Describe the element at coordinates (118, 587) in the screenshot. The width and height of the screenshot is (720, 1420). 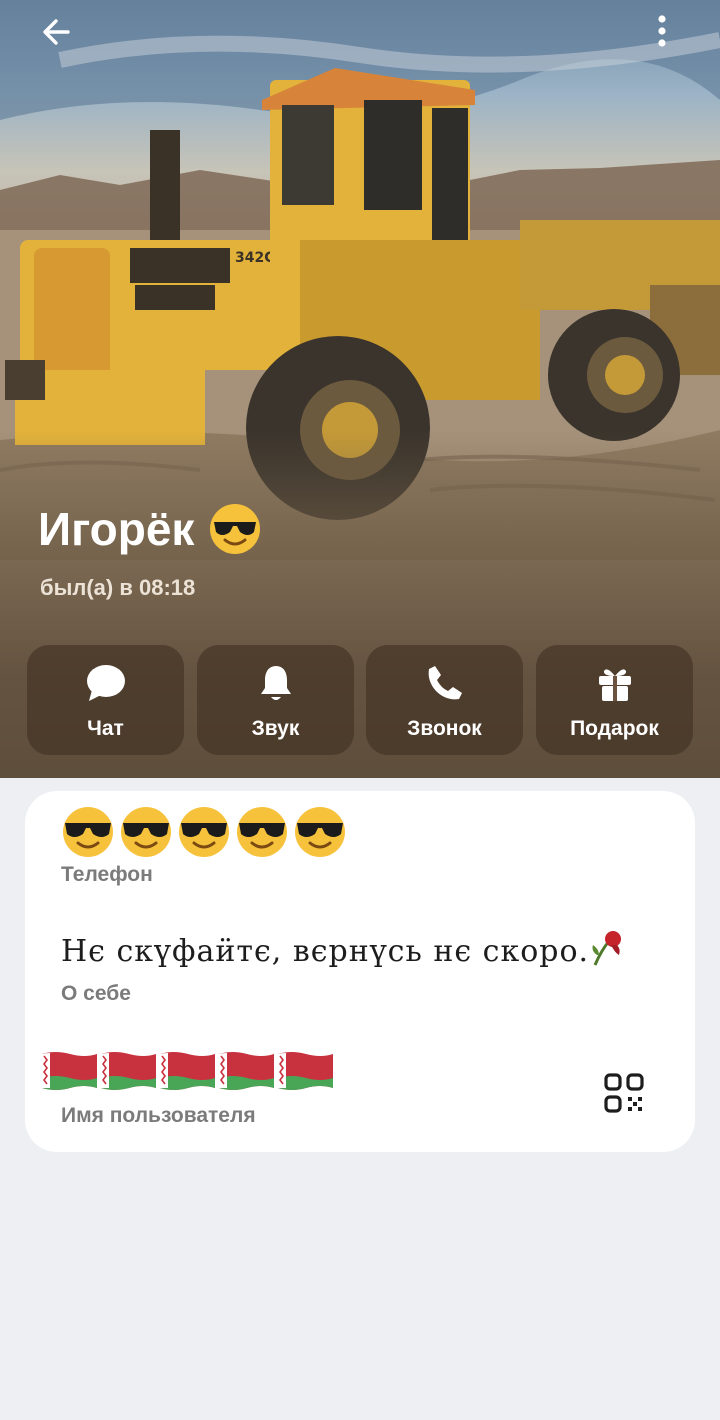
I see `last-seen-status: был(а) в 08:18` at that location.